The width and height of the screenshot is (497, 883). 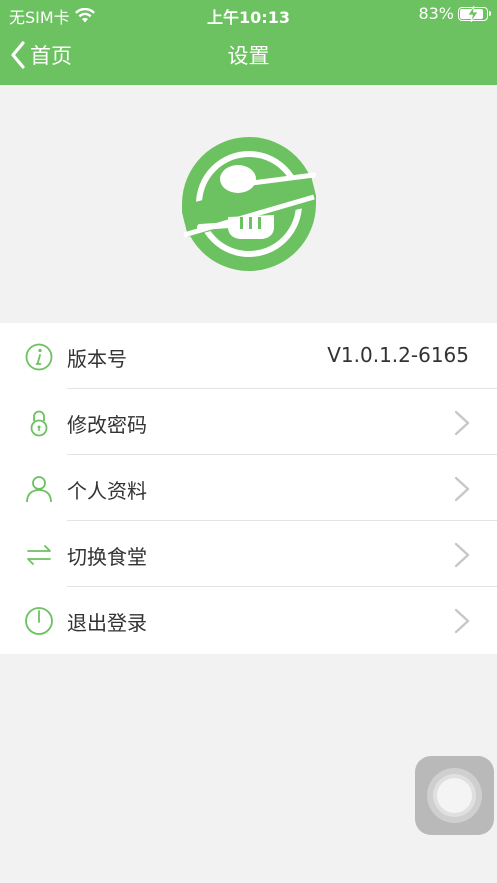 I want to click on battery-percent: 83%, so click(x=436, y=13).